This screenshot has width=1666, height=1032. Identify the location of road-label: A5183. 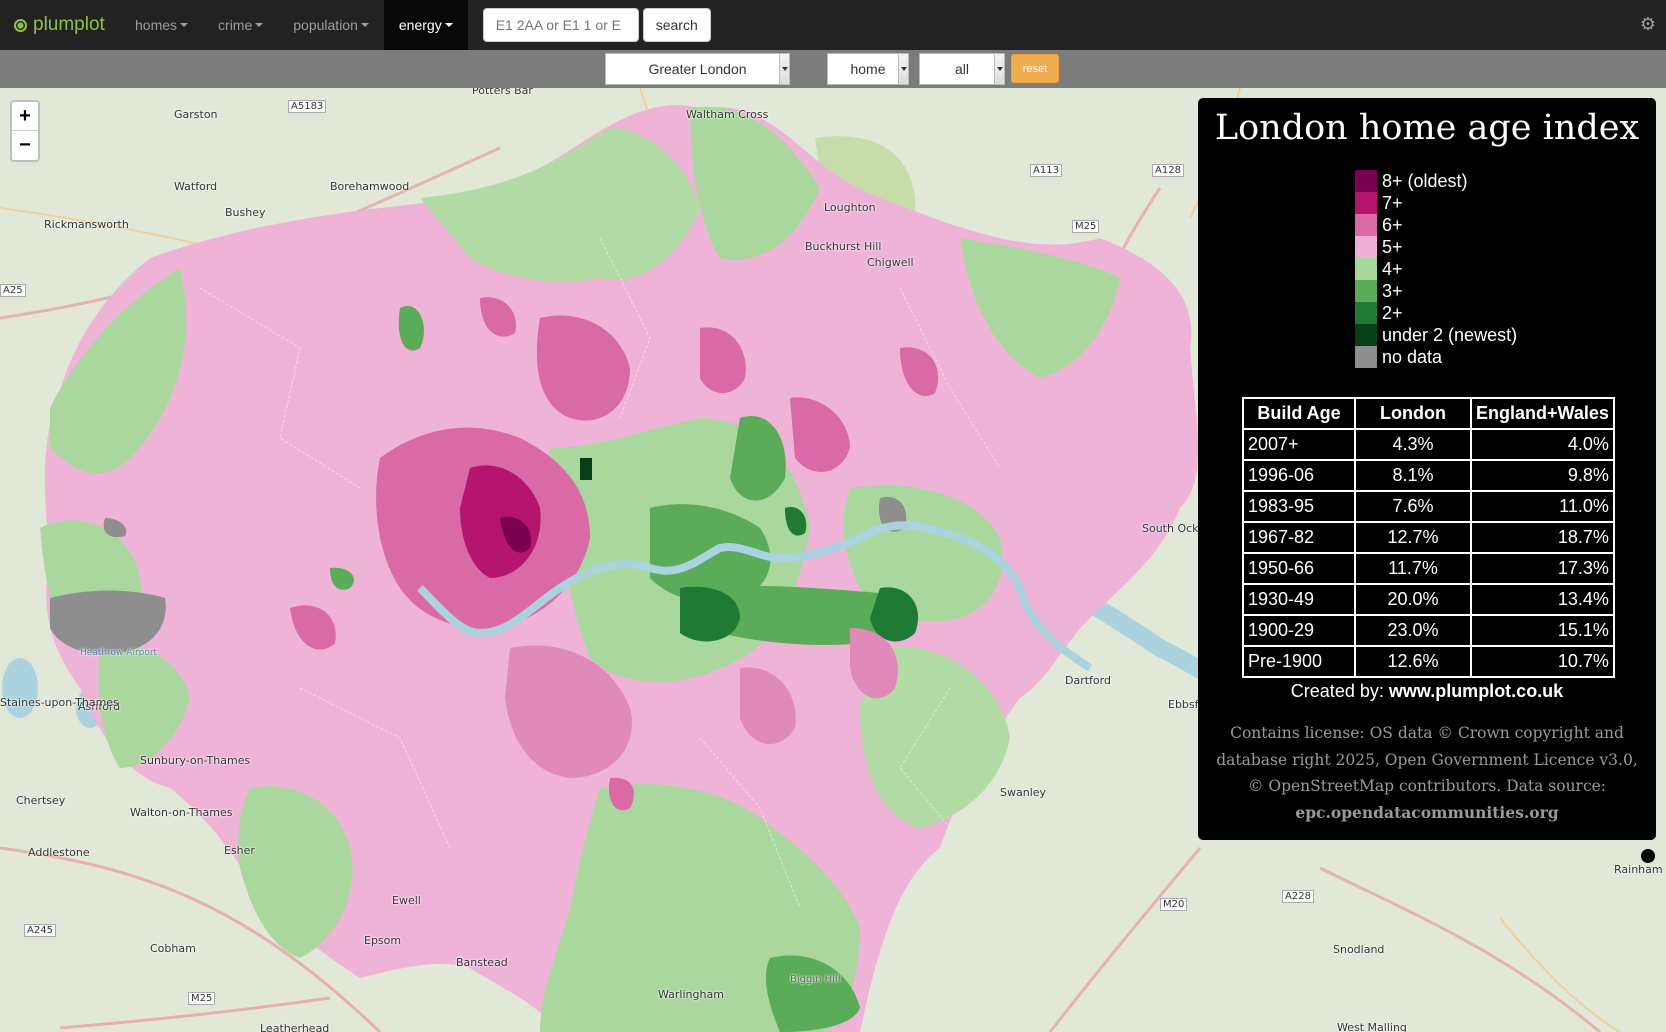
(307, 106).